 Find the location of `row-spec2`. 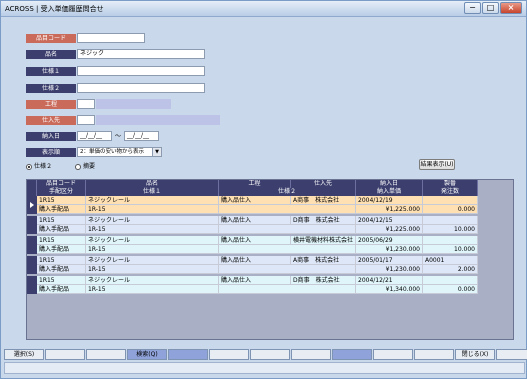

row-spec2 is located at coordinates (287, 249).